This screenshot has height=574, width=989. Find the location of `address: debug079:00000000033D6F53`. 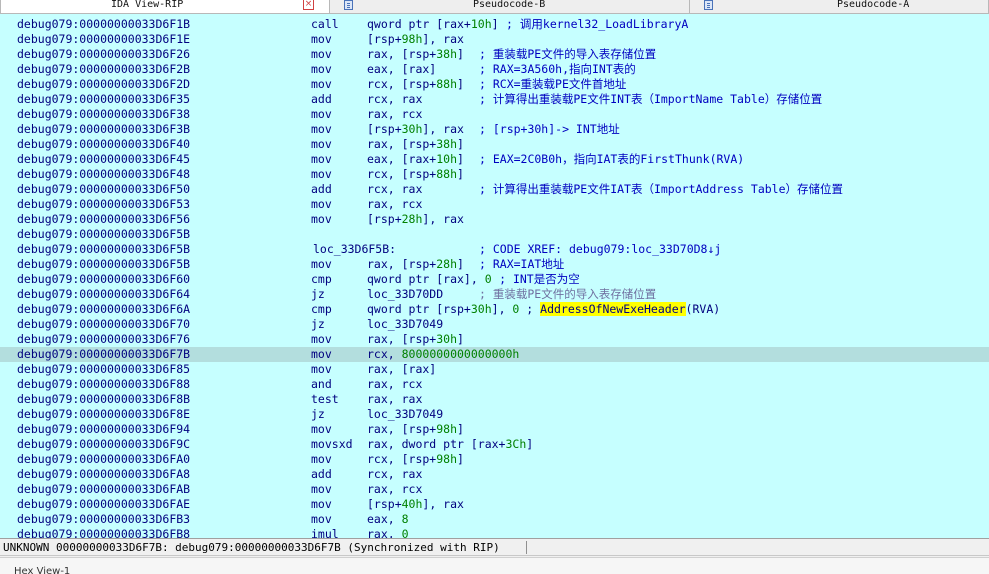

address: debug079:00000000033D6F53 is located at coordinates (103, 204).